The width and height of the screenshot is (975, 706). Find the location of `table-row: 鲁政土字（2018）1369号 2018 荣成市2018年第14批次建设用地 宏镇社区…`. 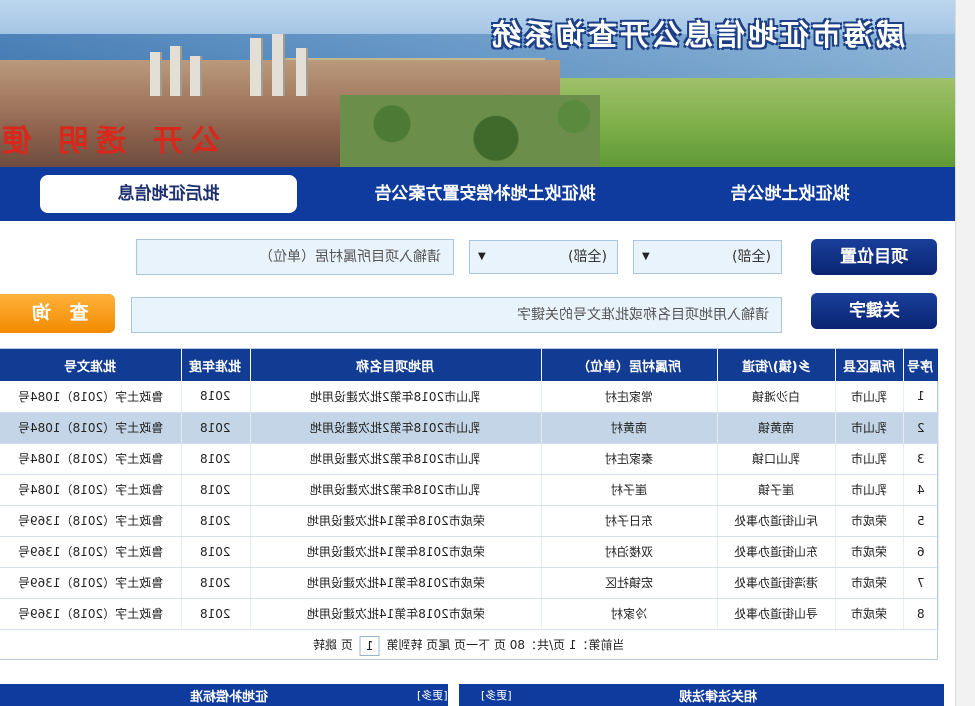

table-row: 鲁政土字（2018）1369号 2018 荣成市2018年第14批次建设用地 宏镇社区… is located at coordinates (469, 583).